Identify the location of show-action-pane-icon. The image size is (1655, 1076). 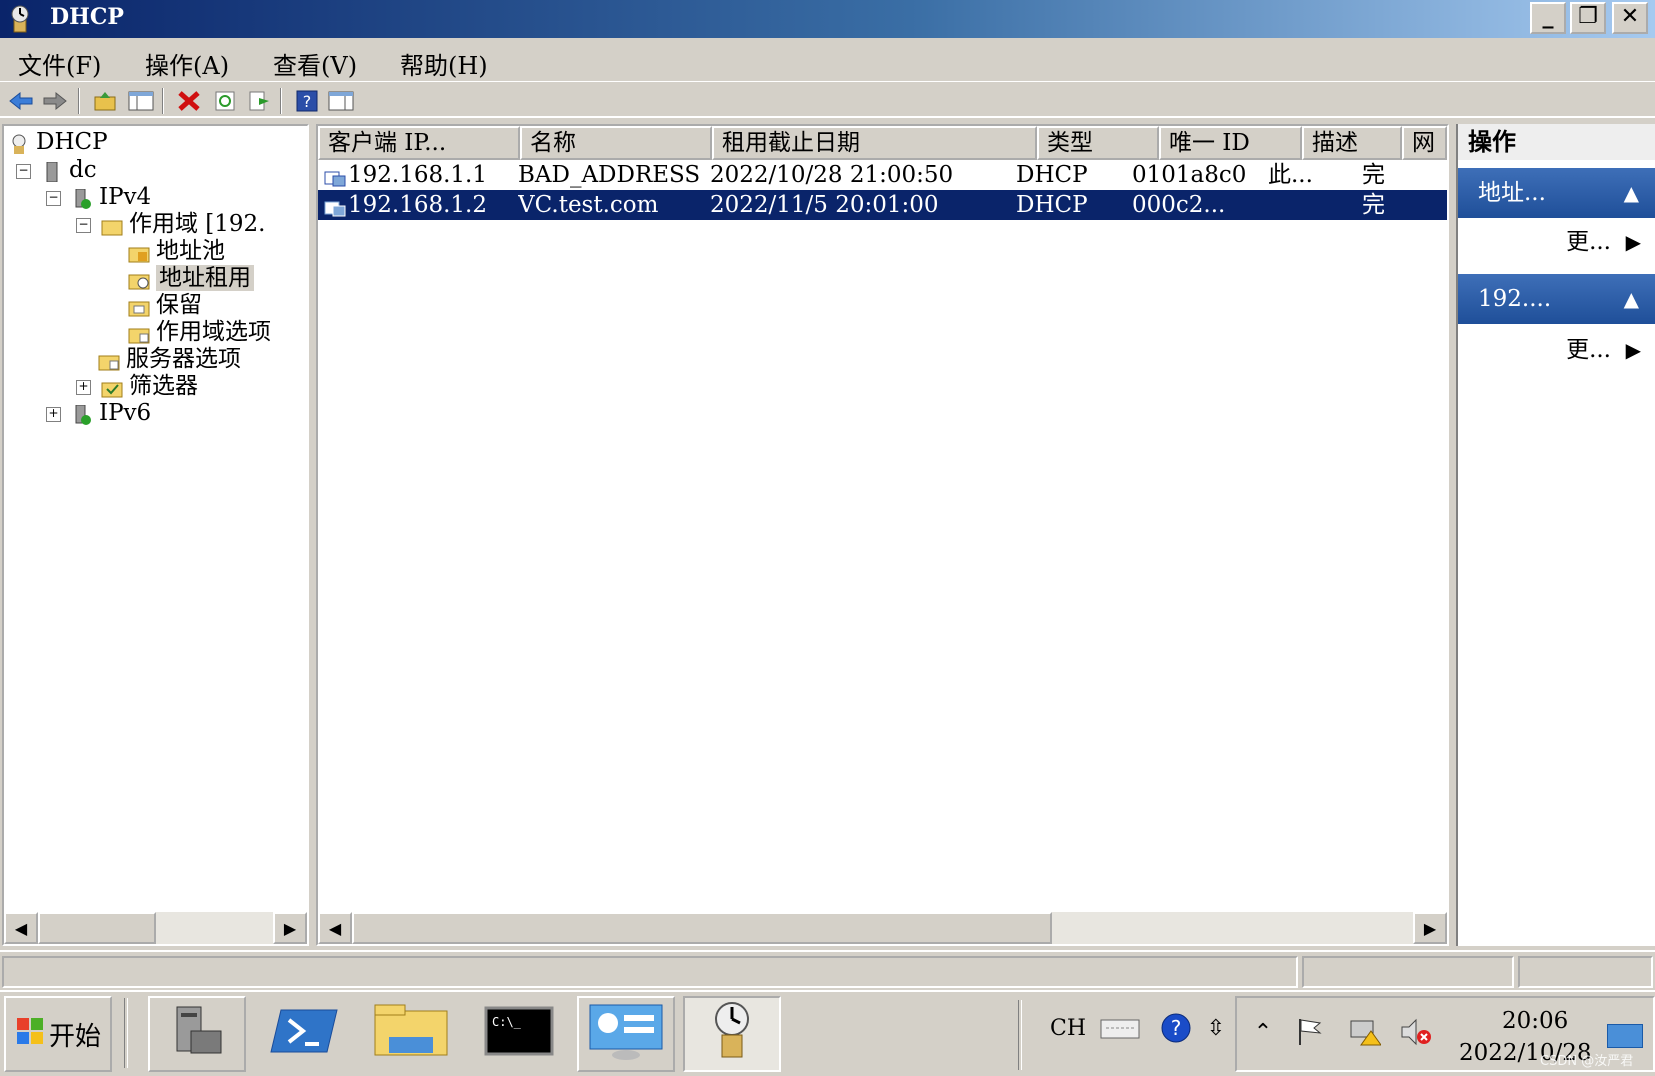
(341, 101).